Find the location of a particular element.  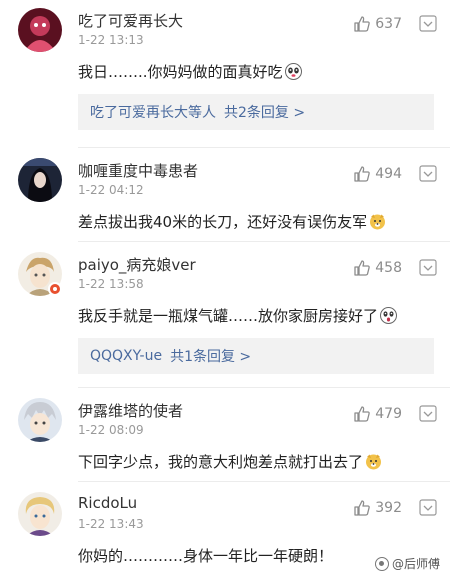

like-count: 458 is located at coordinates (388, 268).